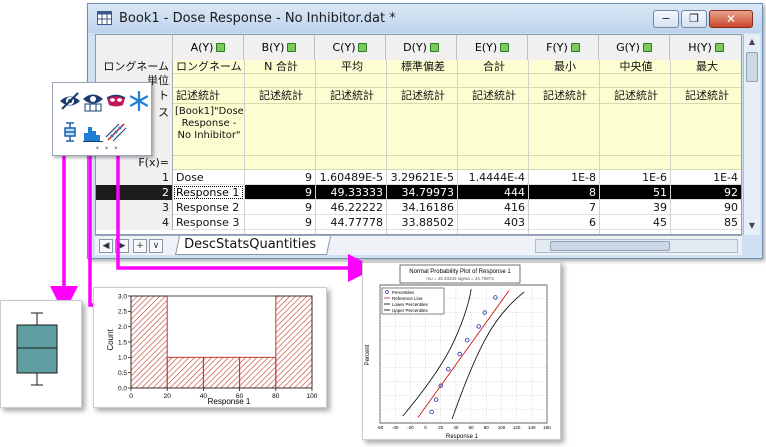  Describe the element at coordinates (492, 222) in the screenshot. I see `table-cell: 403` at that location.